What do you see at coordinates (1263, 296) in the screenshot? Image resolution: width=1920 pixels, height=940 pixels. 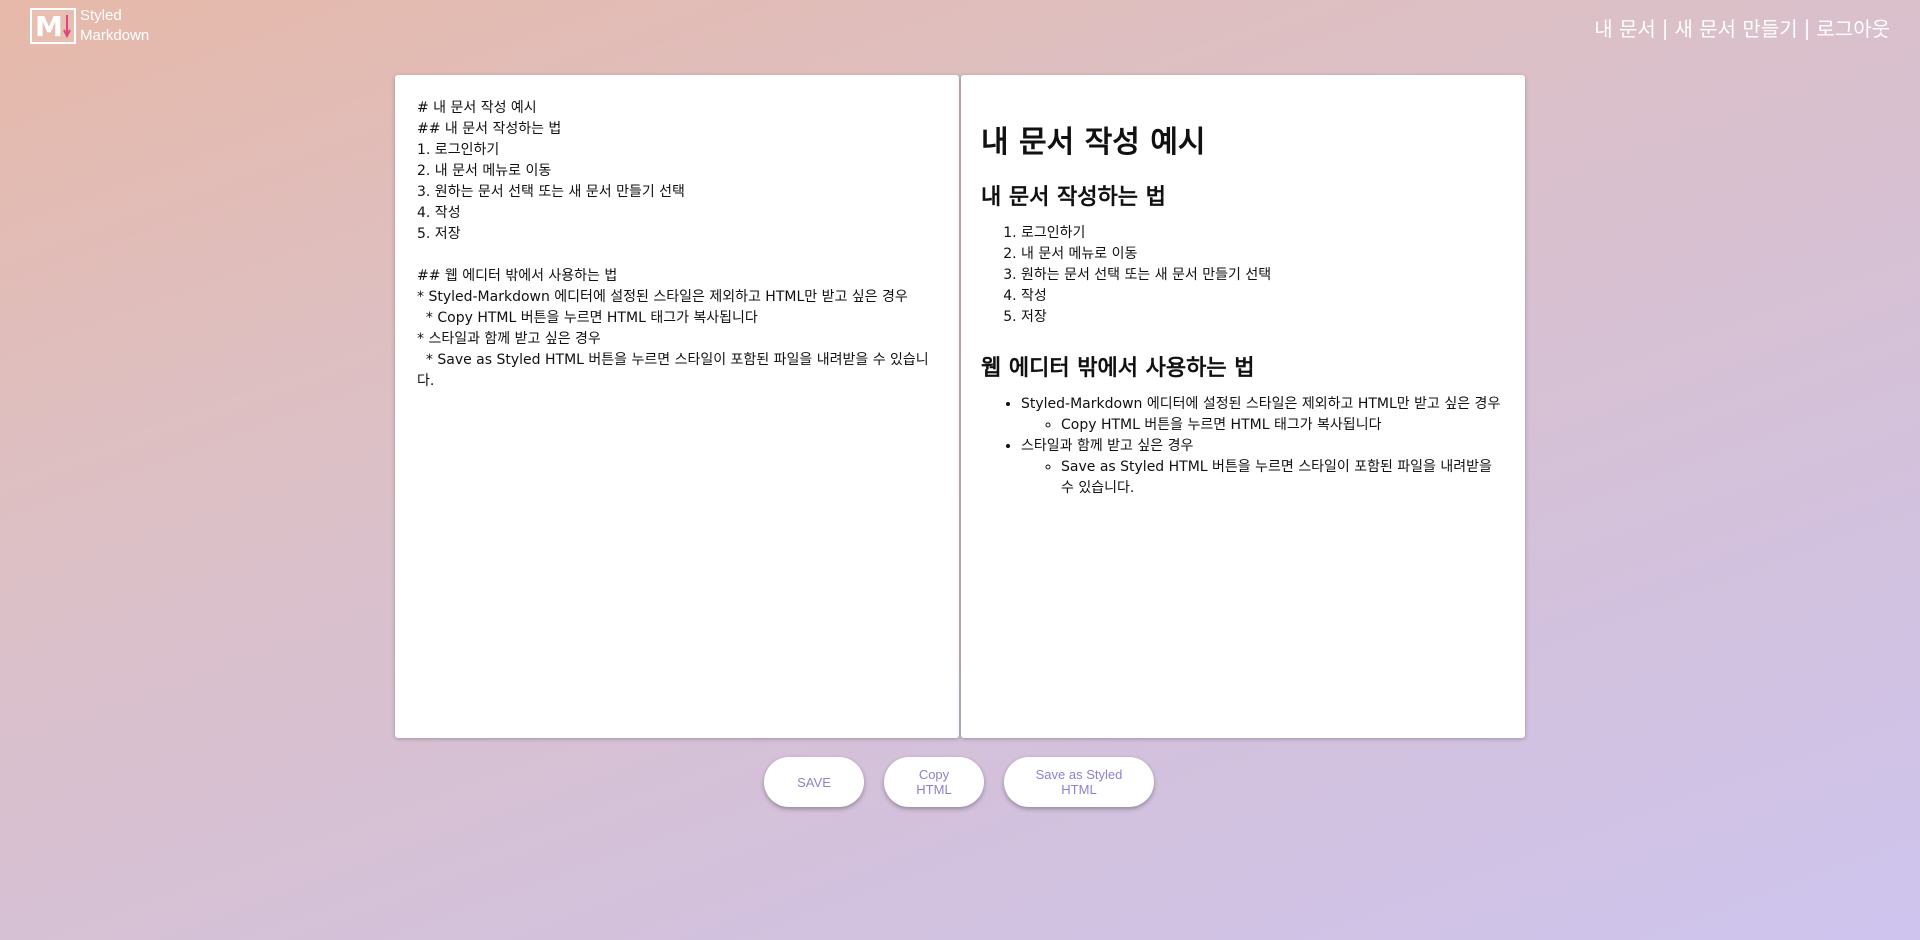 I see `list-item: 작성` at bounding box center [1263, 296].